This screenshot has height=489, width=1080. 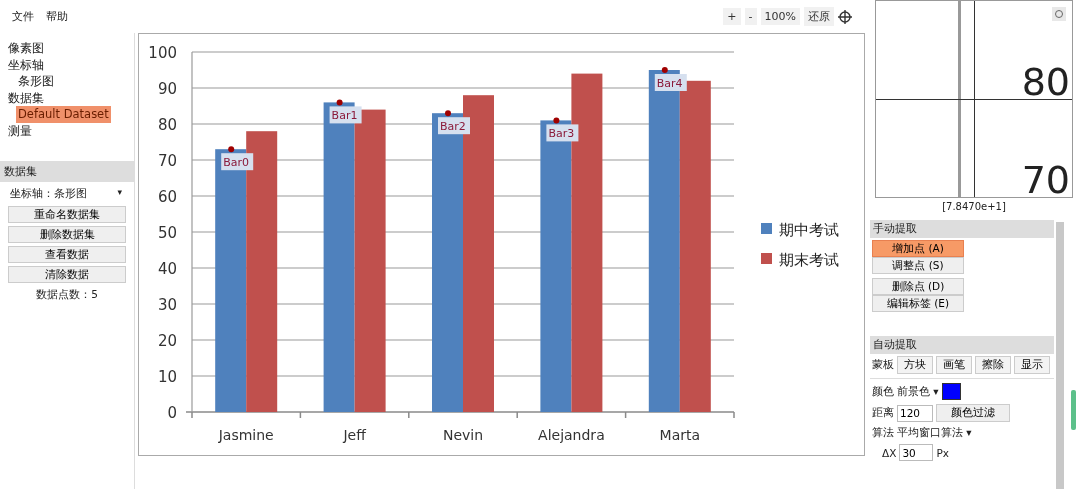 What do you see at coordinates (246, 435) in the screenshot?
I see `x-tick-label: Jasmine` at bounding box center [246, 435].